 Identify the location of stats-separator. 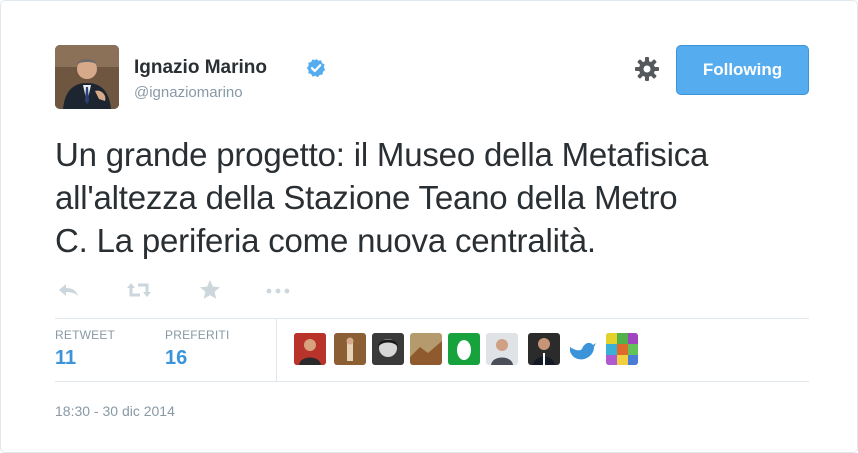
(276, 350).